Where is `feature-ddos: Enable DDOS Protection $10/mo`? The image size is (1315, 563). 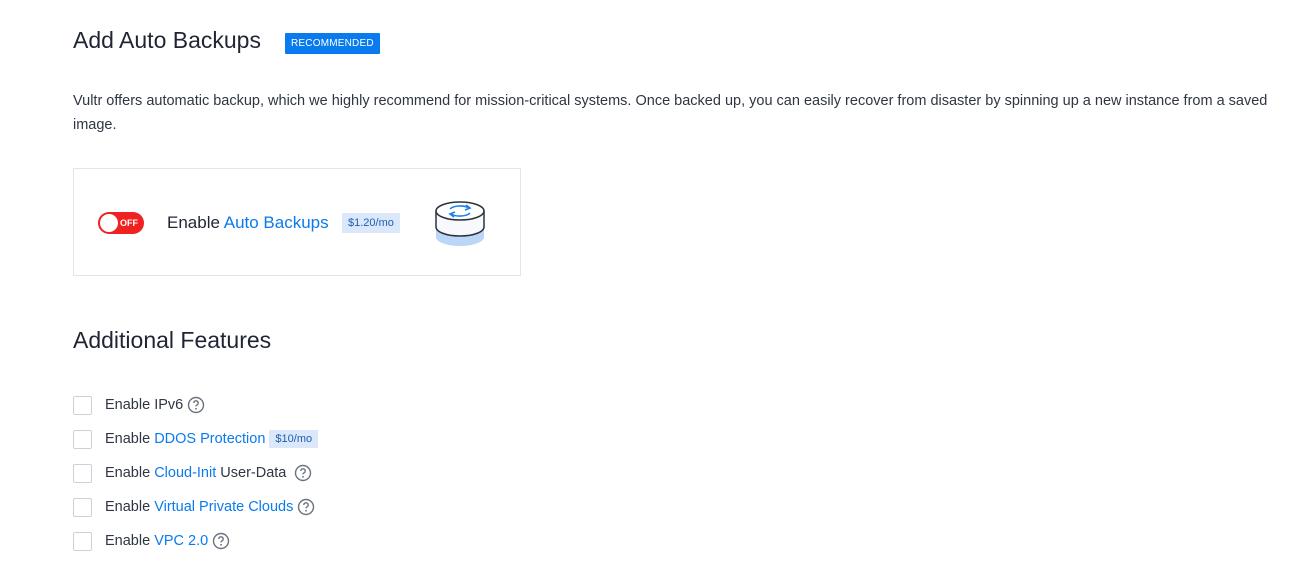 feature-ddos: Enable DDOS Protection $10/mo is located at coordinates (196, 439).